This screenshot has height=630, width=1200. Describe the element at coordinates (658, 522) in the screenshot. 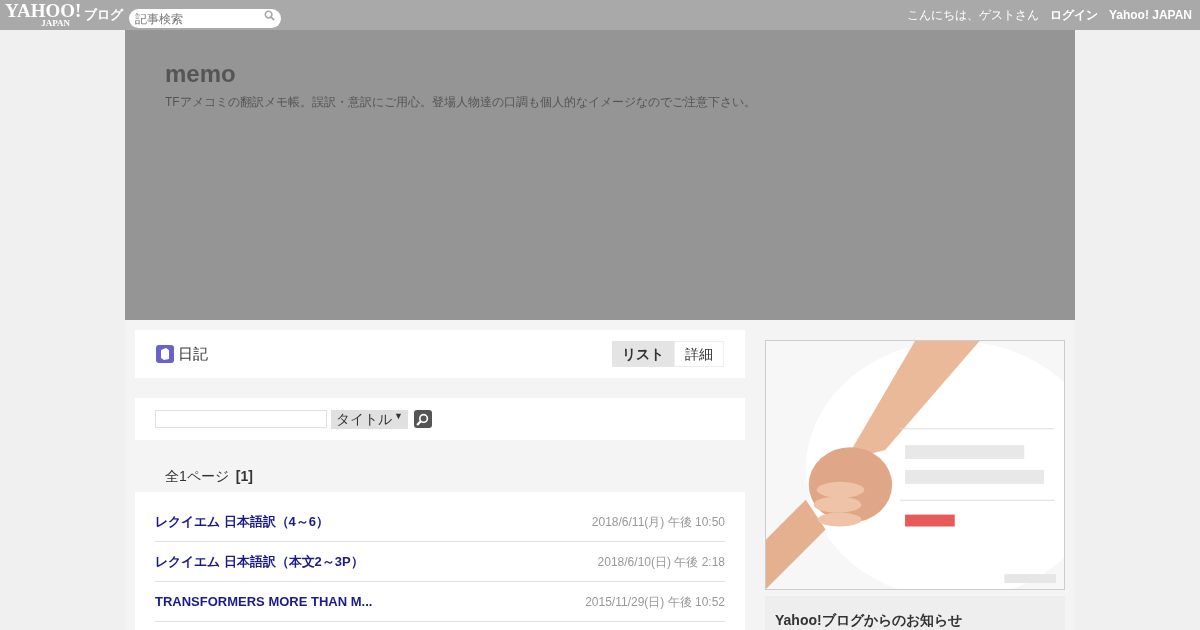

I see `post-date: 2018/6/11(月) 午後 10:50` at that location.